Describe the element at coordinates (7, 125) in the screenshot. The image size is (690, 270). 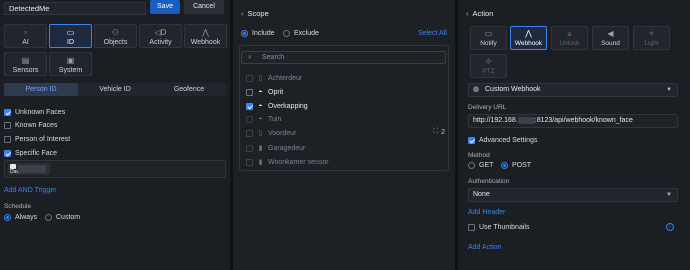
I see `known-faces-checkbox` at that location.